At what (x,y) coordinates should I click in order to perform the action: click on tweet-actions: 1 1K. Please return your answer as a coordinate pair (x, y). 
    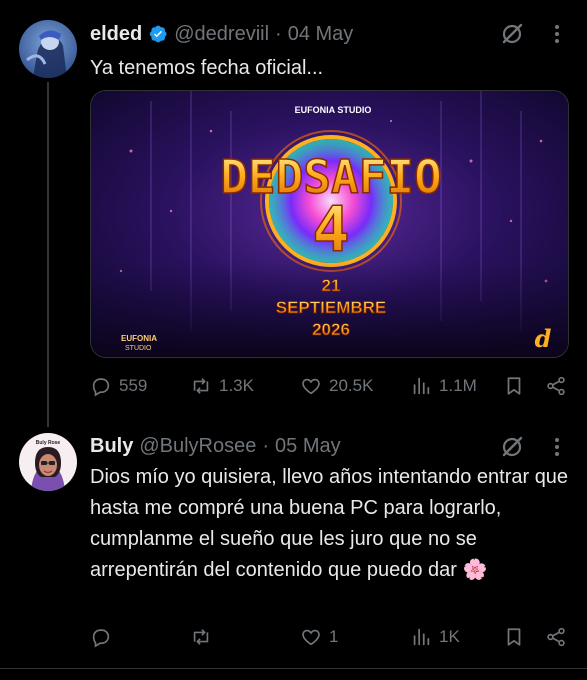
    Looking at the image, I should click on (330, 637).